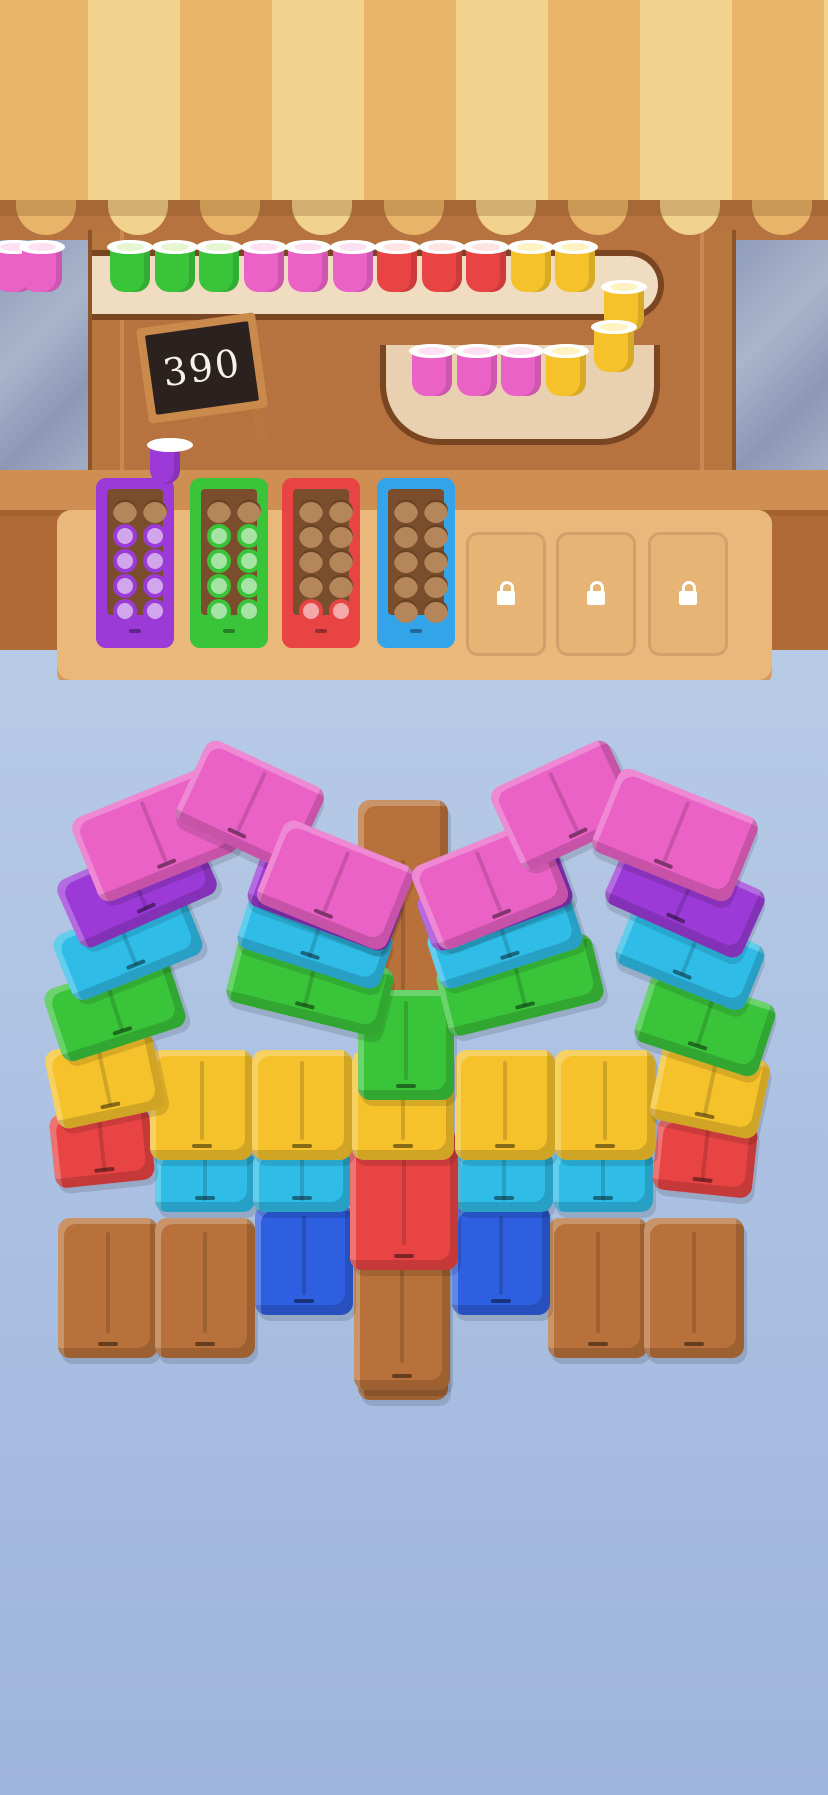 Image resolution: width=828 pixels, height=1795 pixels. What do you see at coordinates (170, 461) in the screenshot?
I see `held-cup` at bounding box center [170, 461].